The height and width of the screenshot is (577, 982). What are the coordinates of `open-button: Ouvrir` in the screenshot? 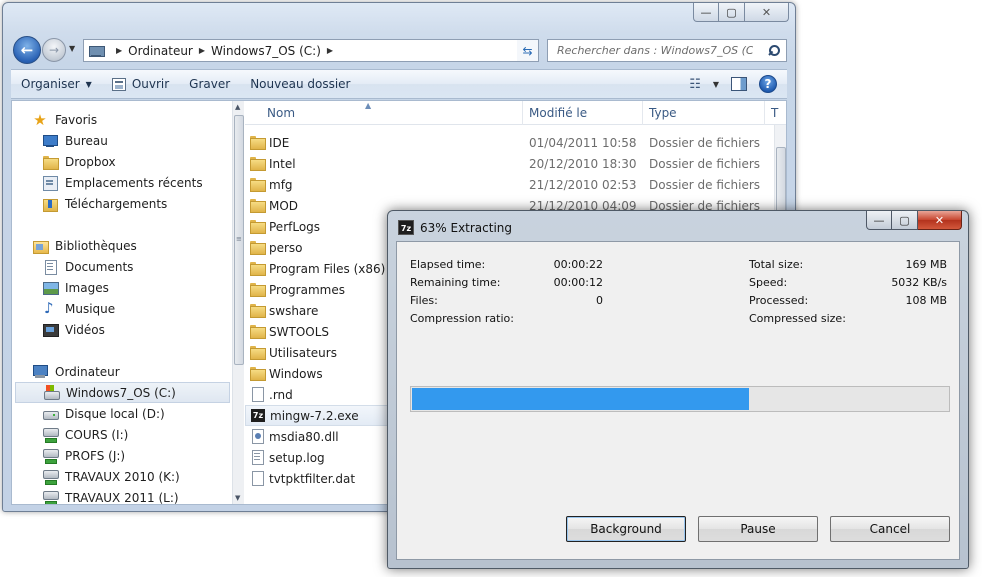 It's located at (140, 84).